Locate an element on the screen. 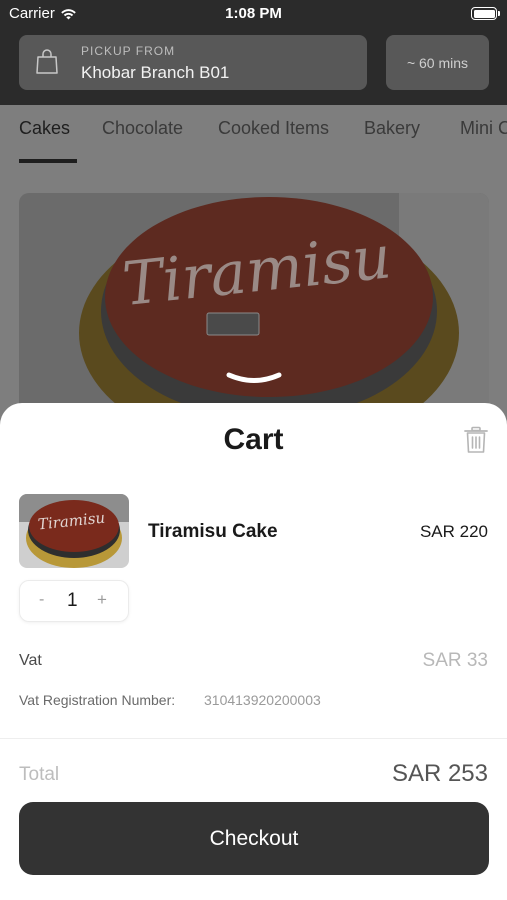 Image resolution: width=507 pixels, height=900 pixels. status-bar: Carrier 1:08 PM is located at coordinates (253, 14).